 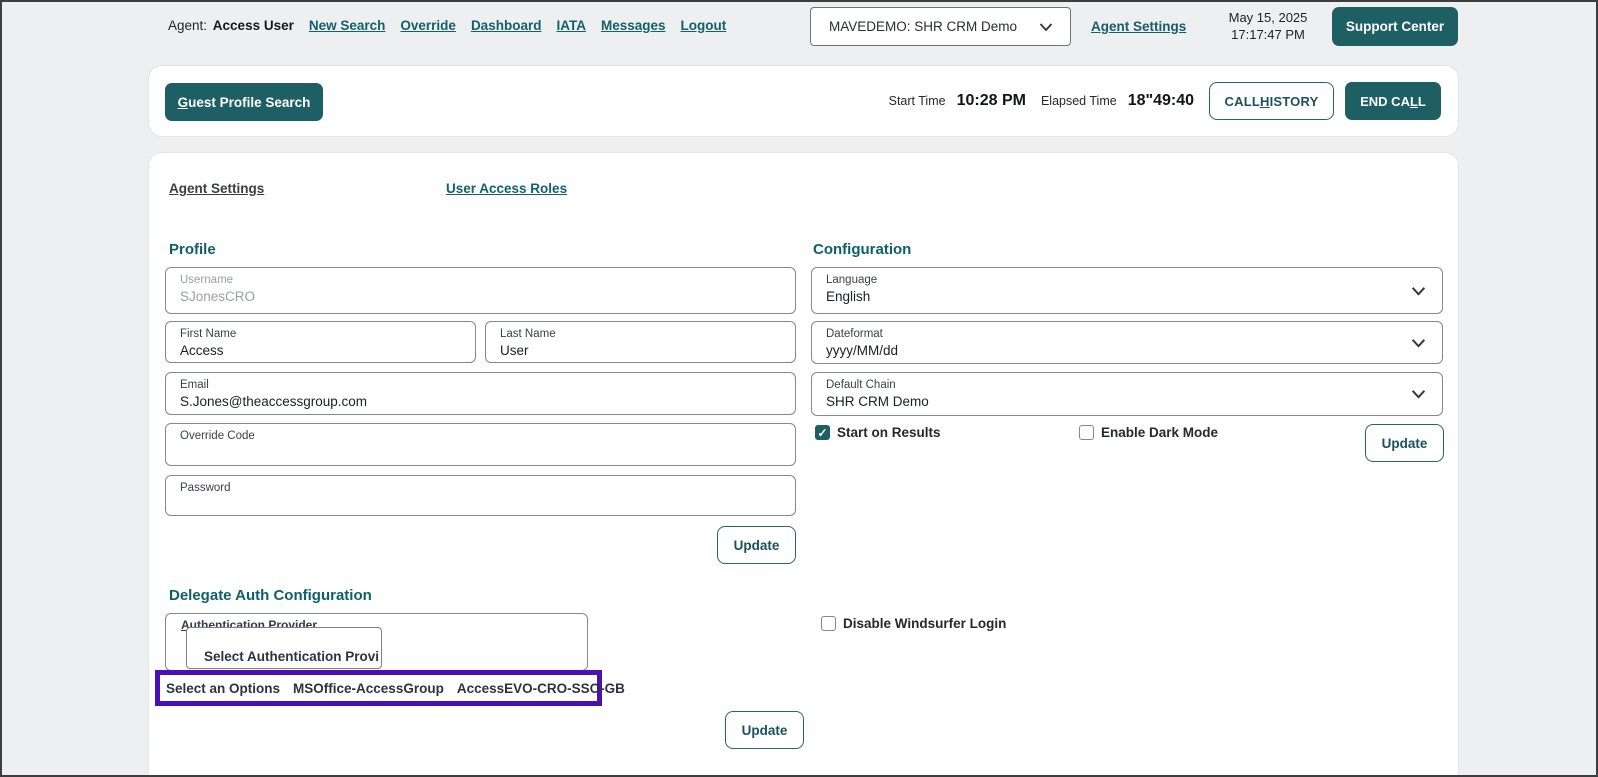 What do you see at coordinates (541, 688) in the screenshot?
I see `provider-option-accessevo: AccessEVO-CRO-SSO-GB` at bounding box center [541, 688].